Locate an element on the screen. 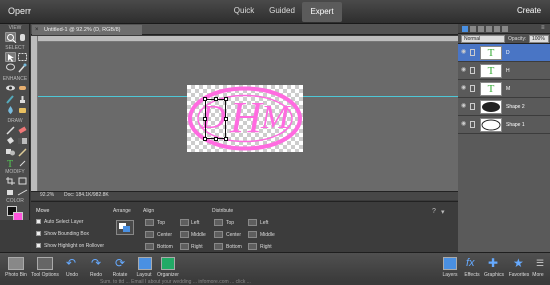  align-middle-label: Middle is located at coordinates (198, 235).